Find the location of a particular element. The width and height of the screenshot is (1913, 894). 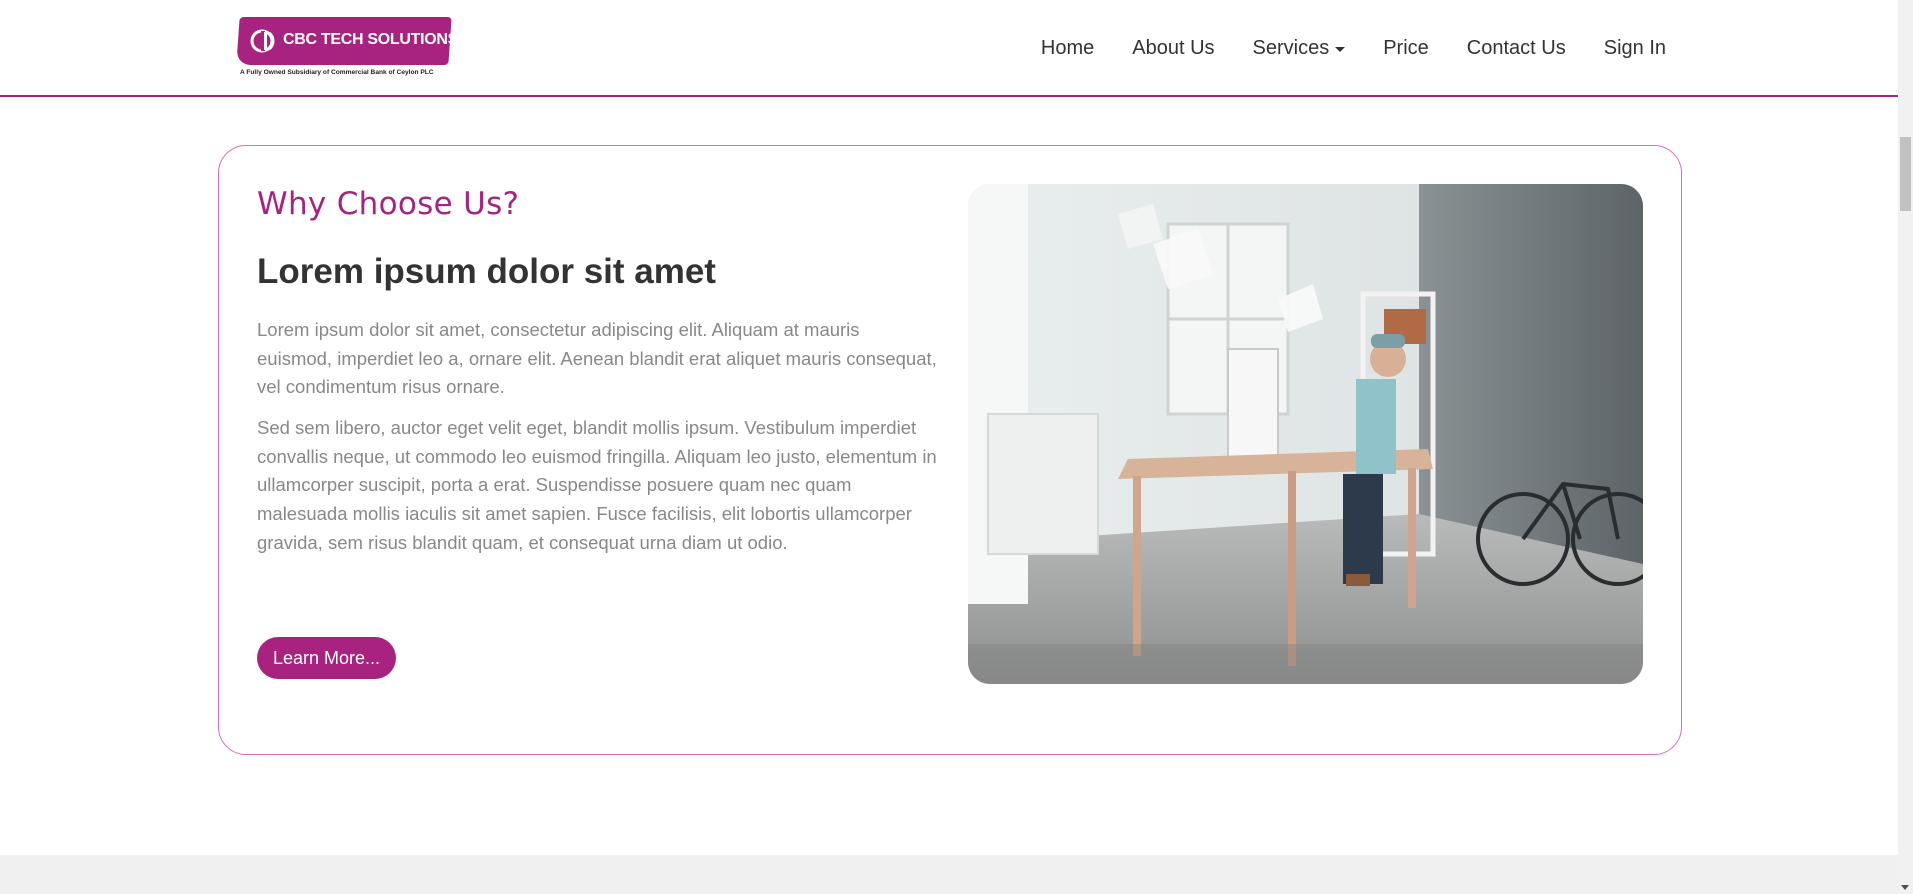

nav-services-dropdown: Services is located at coordinates (1299, 48).